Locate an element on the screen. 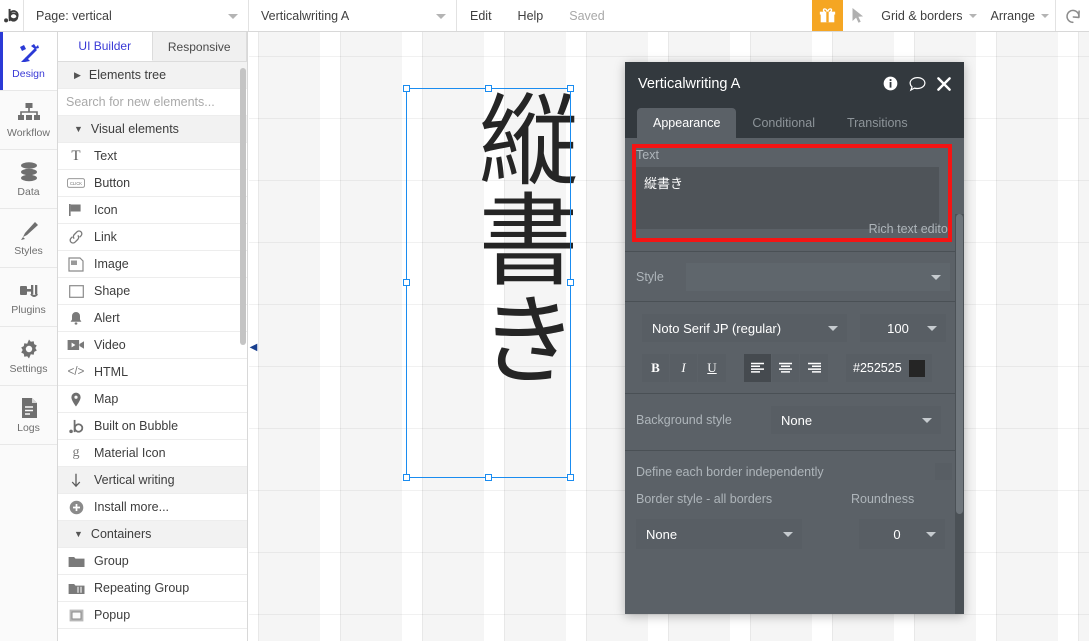  rail-item-settings: Settings is located at coordinates (28, 356).